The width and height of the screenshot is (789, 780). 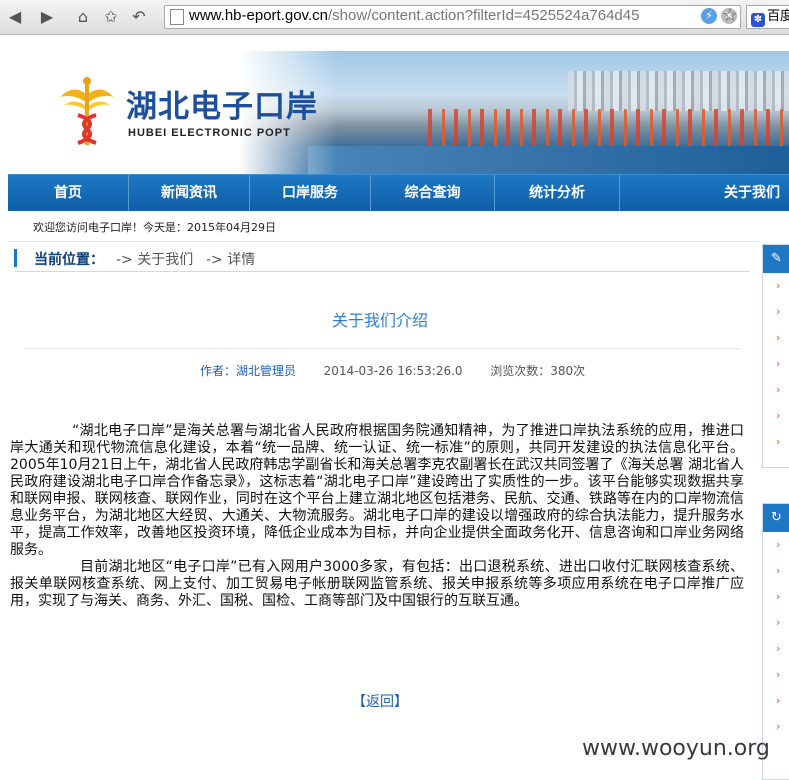 I want to click on forward-icon: ▶, so click(x=47, y=17).